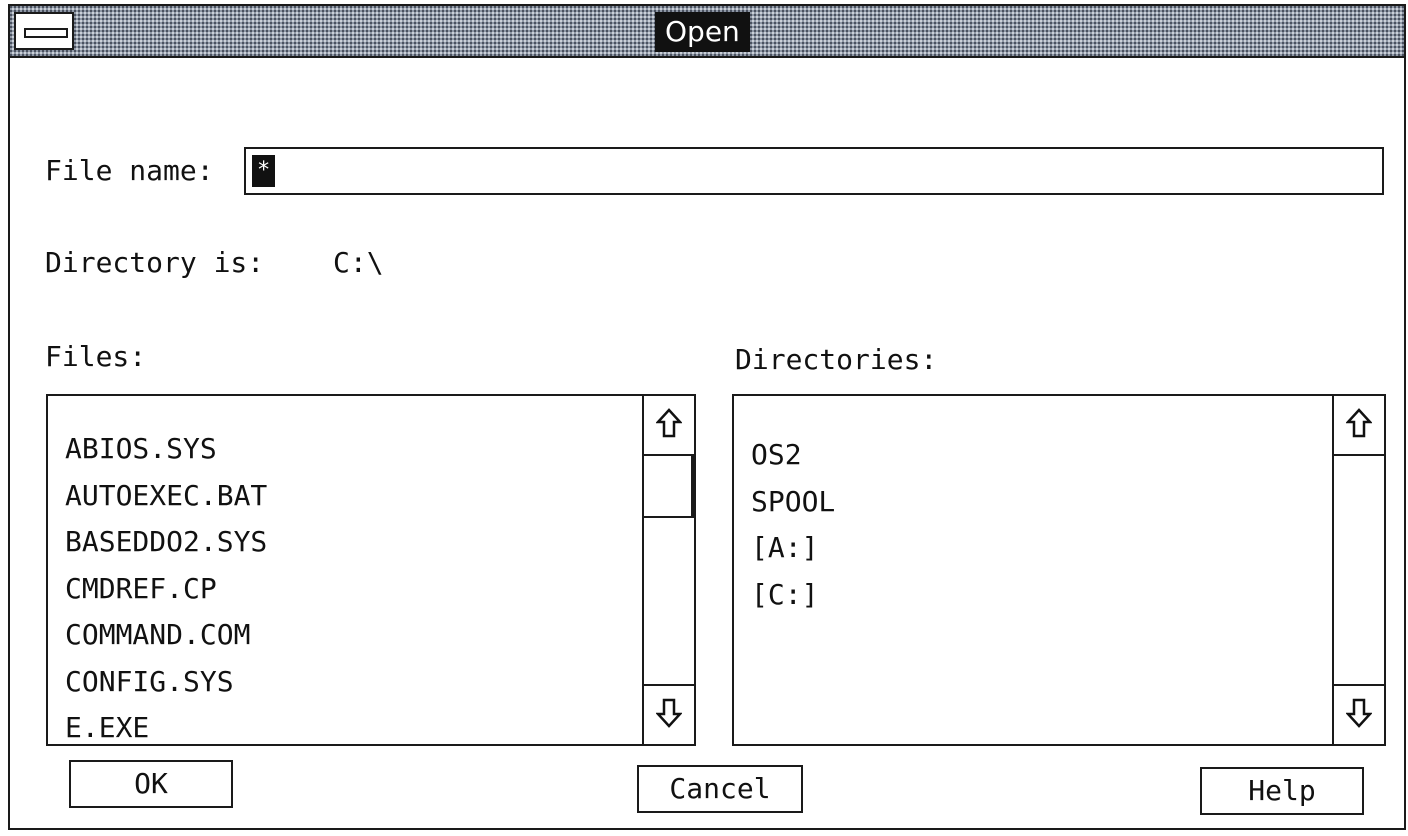  I want to click on dialog-title: Open, so click(702, 32).